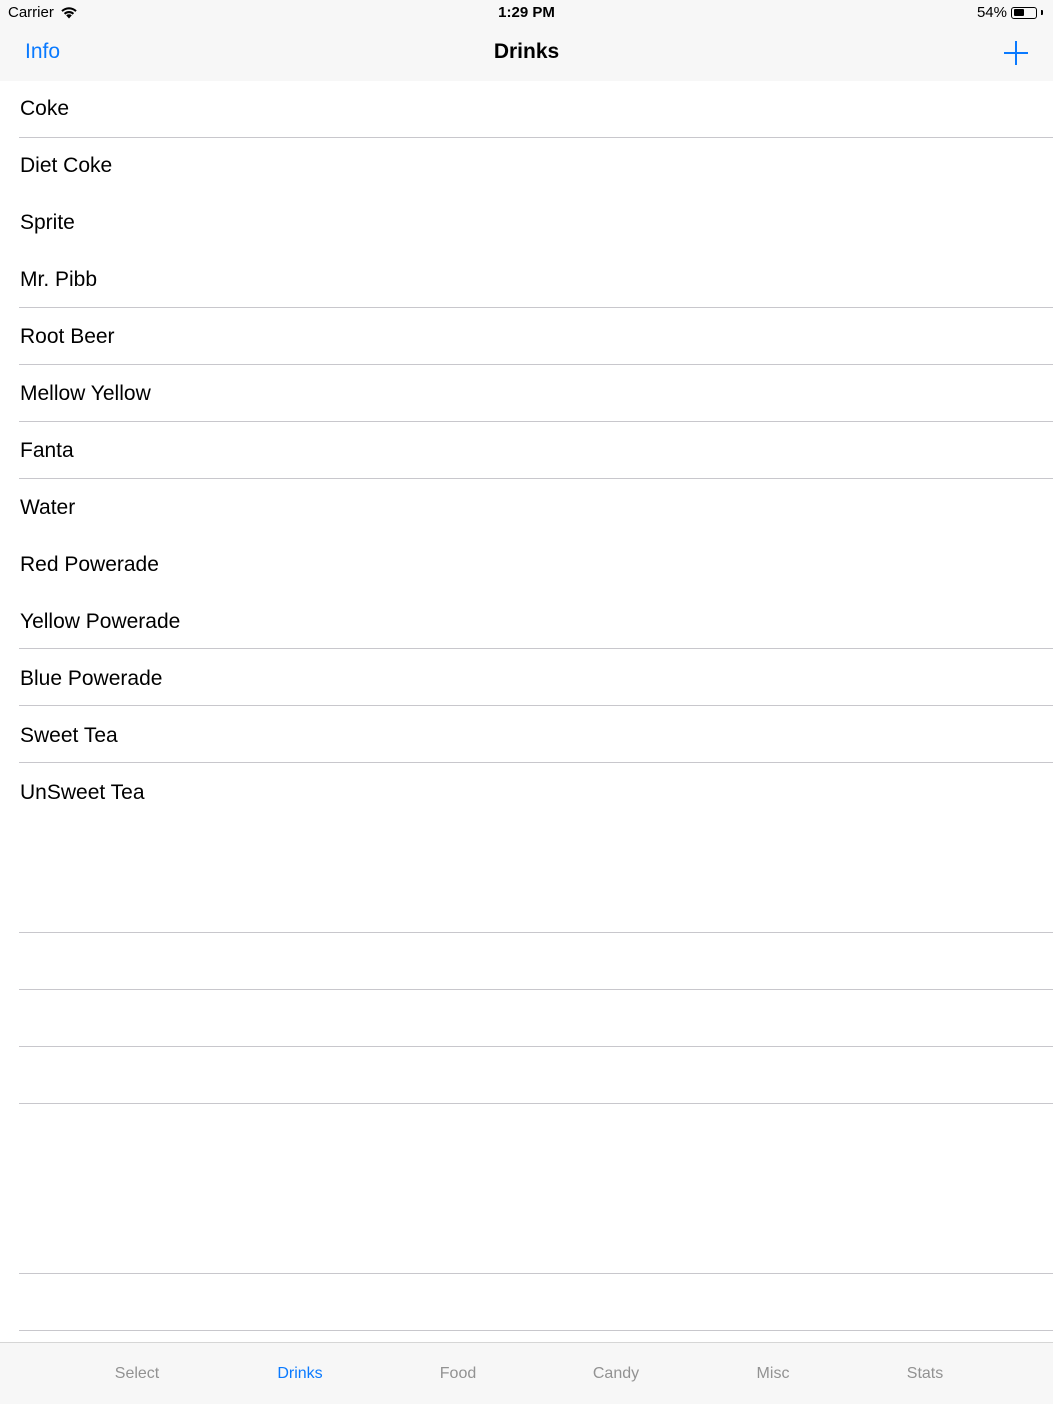 The image size is (1053, 1404). Describe the element at coordinates (100, 621) in the screenshot. I see `list-item-label: Yellow Powerade` at that location.